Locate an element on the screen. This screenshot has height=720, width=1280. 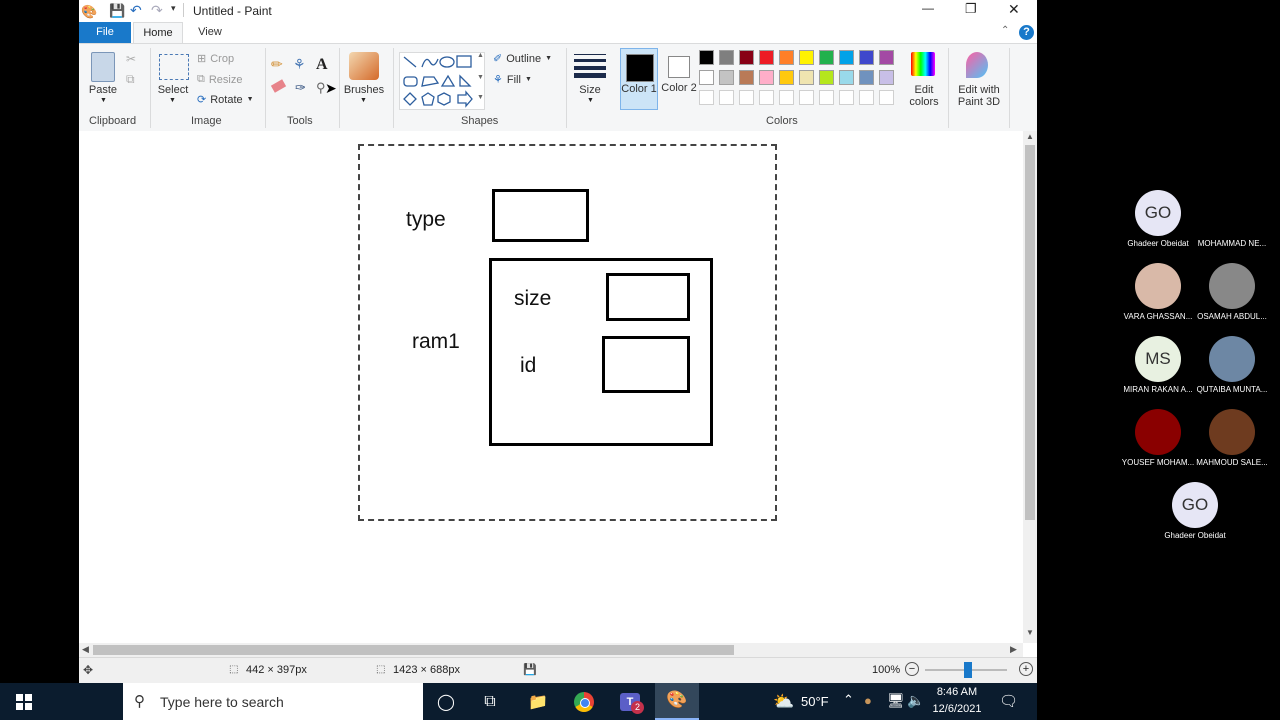
select-label: Select is located at coordinates (173, 90).